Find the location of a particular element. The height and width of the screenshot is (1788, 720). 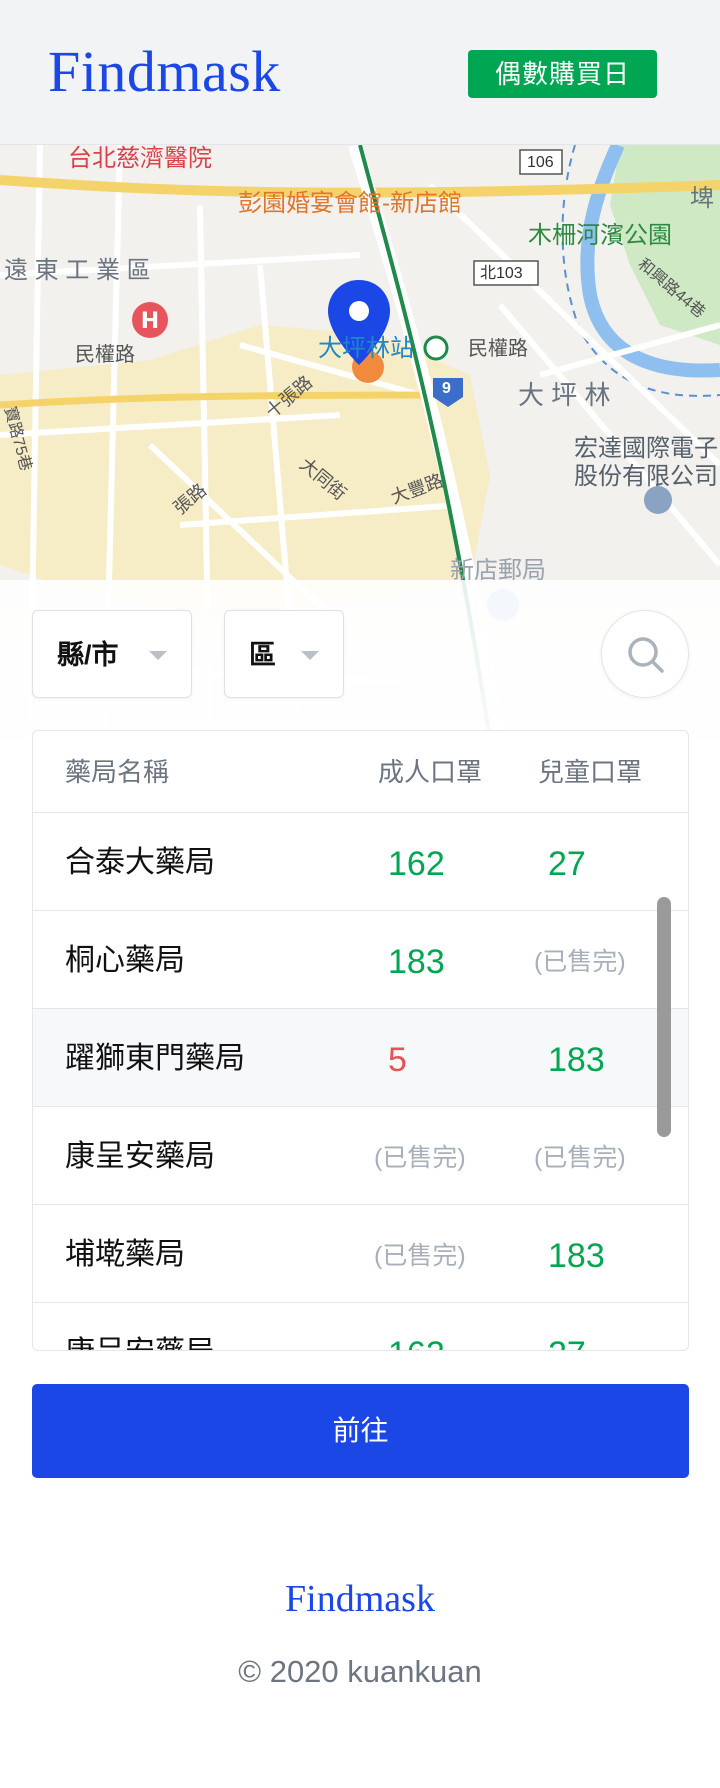

svg-text: H is located at coordinates (150, 321).